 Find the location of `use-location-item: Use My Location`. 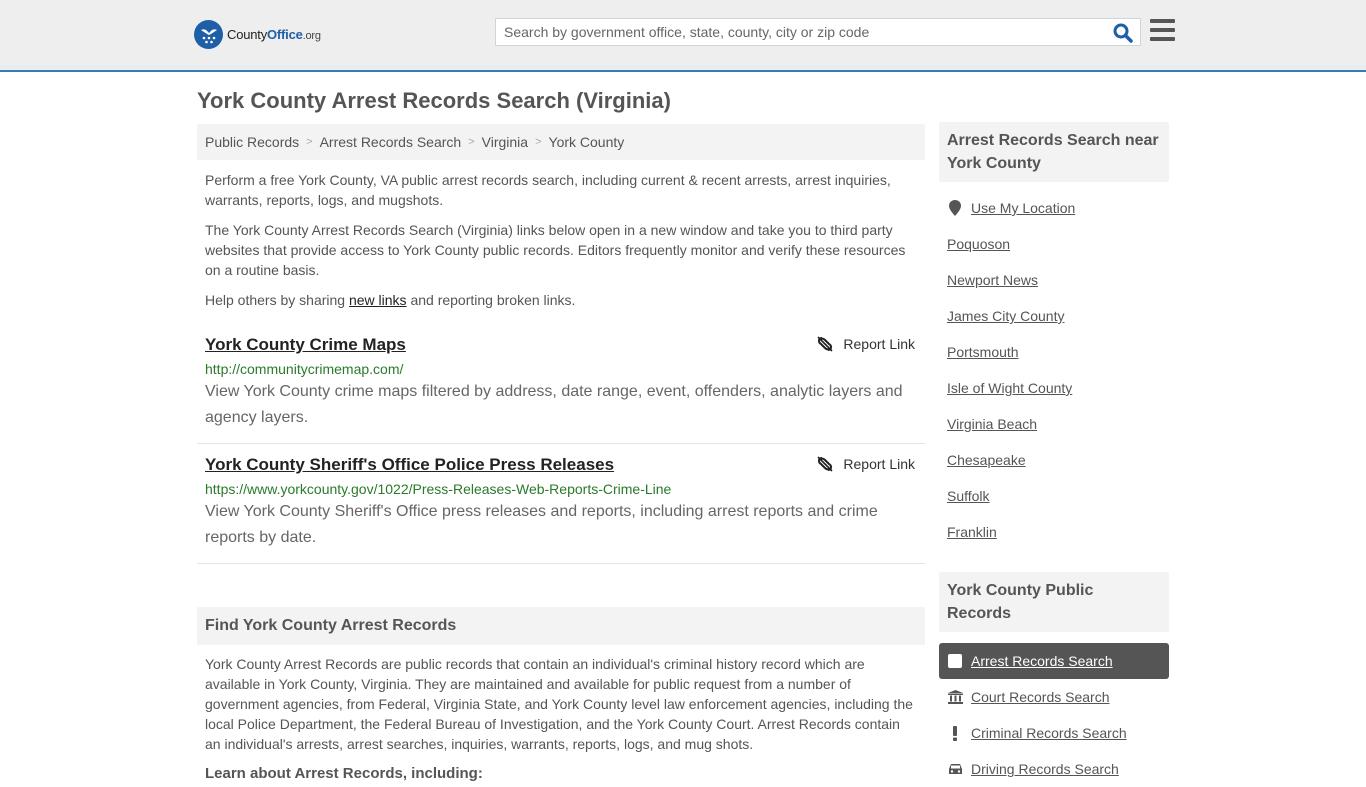

use-location-item: Use My Location is located at coordinates (1054, 208).